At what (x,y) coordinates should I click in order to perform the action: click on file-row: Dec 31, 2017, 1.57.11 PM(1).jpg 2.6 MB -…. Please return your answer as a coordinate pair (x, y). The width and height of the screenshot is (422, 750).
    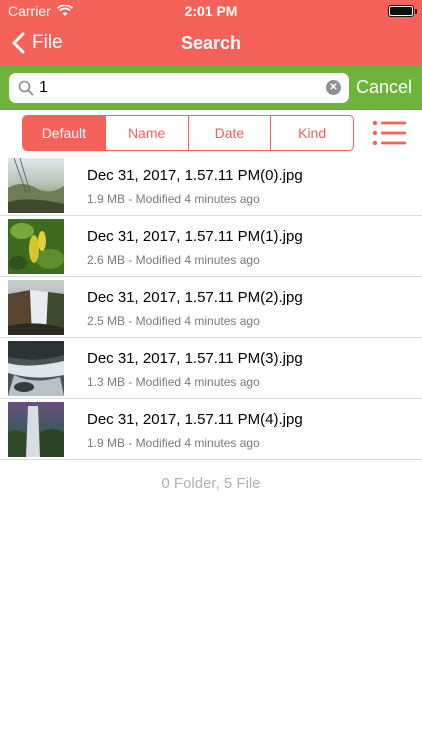
    Looking at the image, I should click on (211, 246).